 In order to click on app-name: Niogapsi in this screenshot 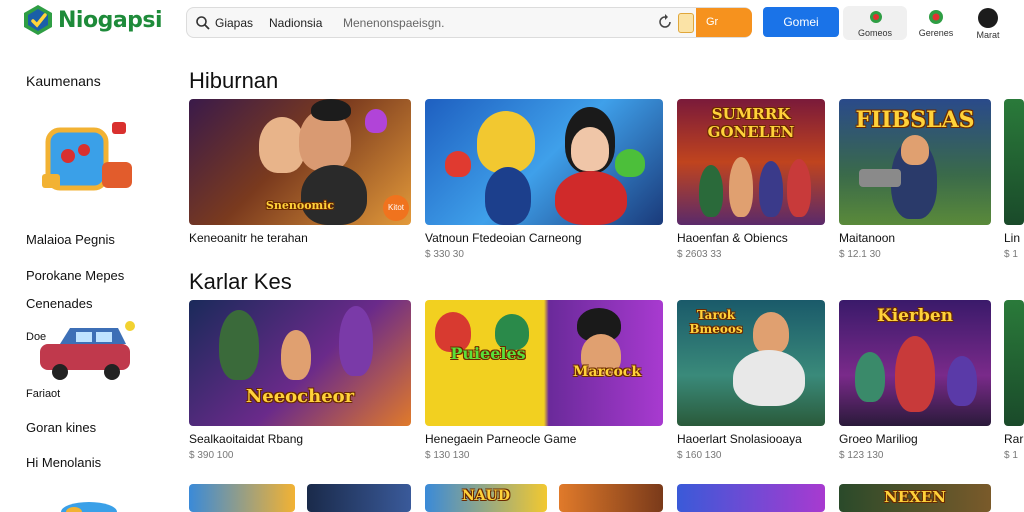, I will do `click(110, 20)`.